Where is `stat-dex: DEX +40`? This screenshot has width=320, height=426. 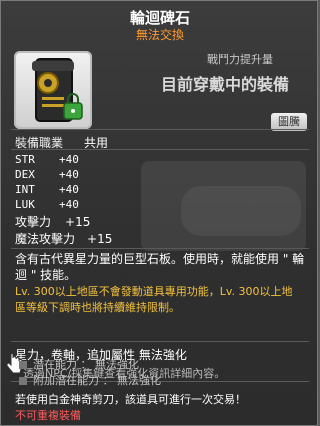
stat-dex: DEX +40 is located at coordinates (47, 174).